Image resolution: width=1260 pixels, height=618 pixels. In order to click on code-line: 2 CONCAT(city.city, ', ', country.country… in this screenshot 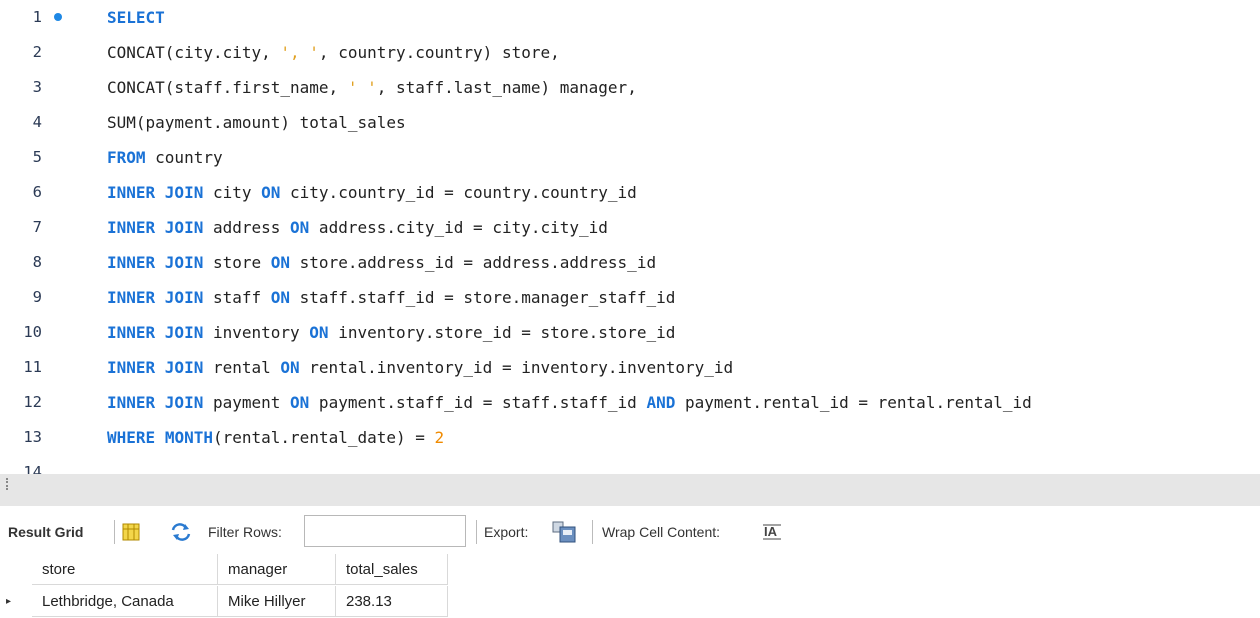, I will do `click(630, 52)`.